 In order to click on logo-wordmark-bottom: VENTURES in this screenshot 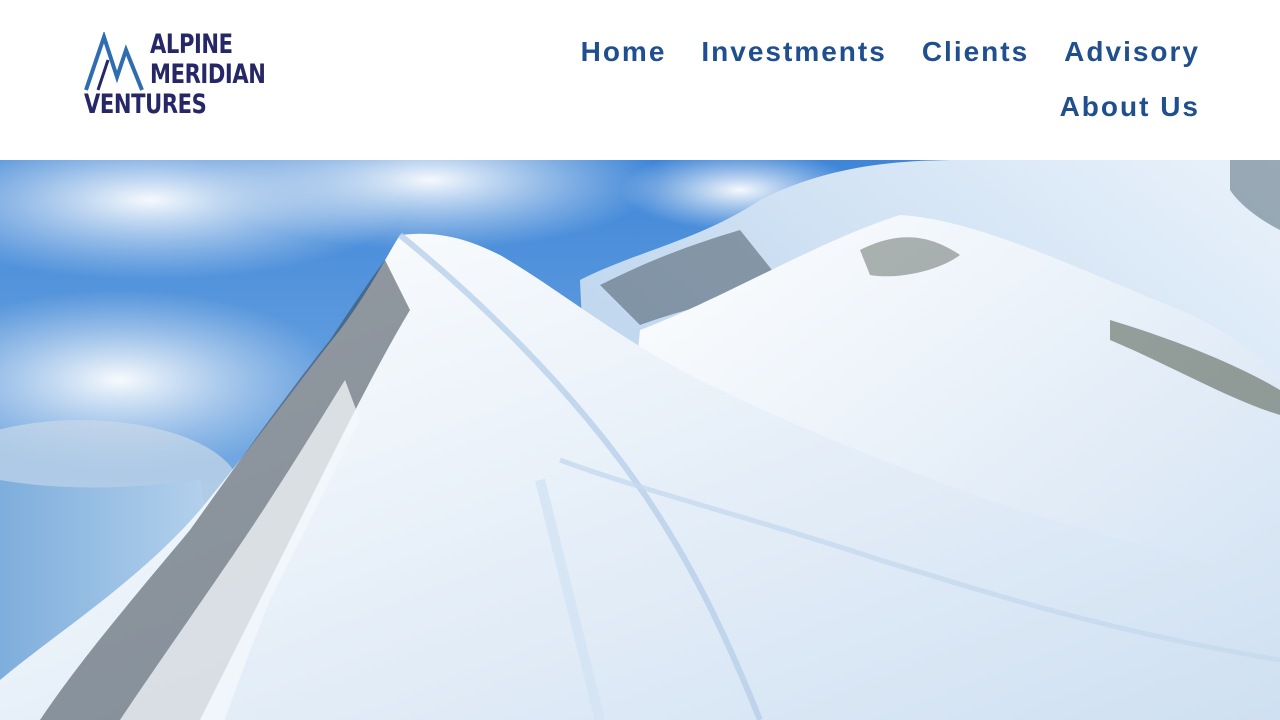, I will do `click(145, 104)`.